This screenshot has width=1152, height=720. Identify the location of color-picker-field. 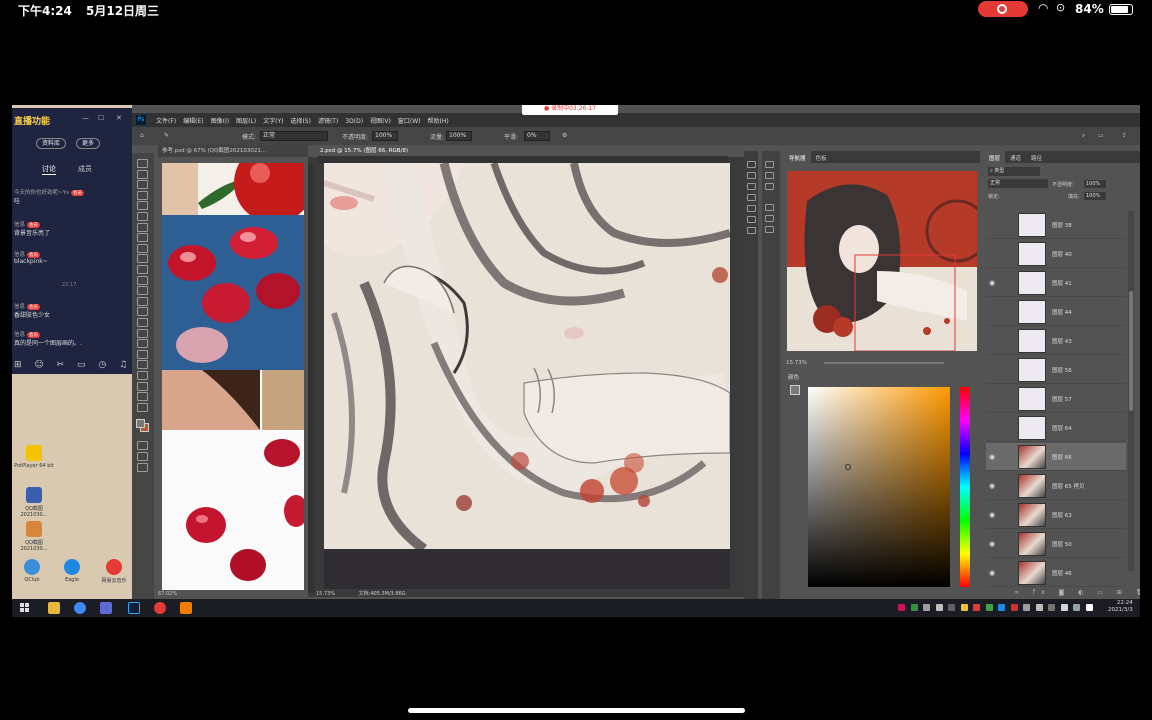
(879, 487).